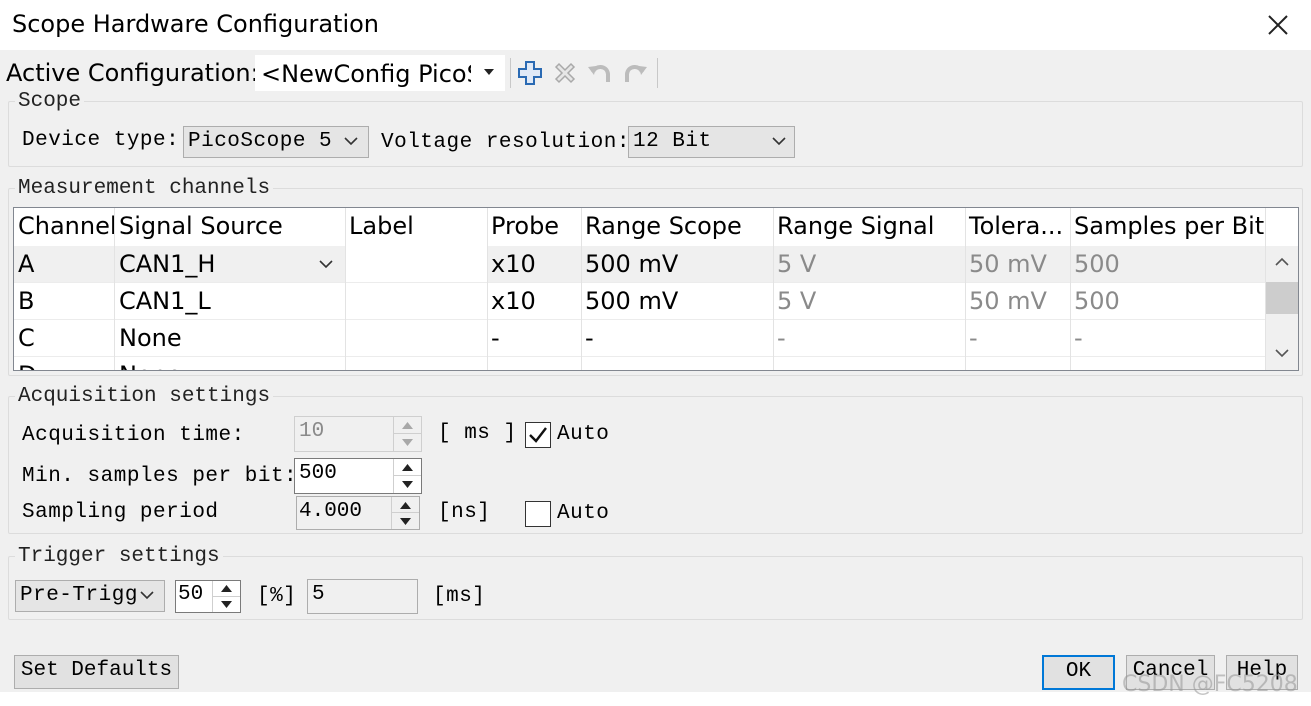 Image resolution: width=1311 pixels, height=706 pixels. I want to click on probe-cell: -, so click(534, 338).